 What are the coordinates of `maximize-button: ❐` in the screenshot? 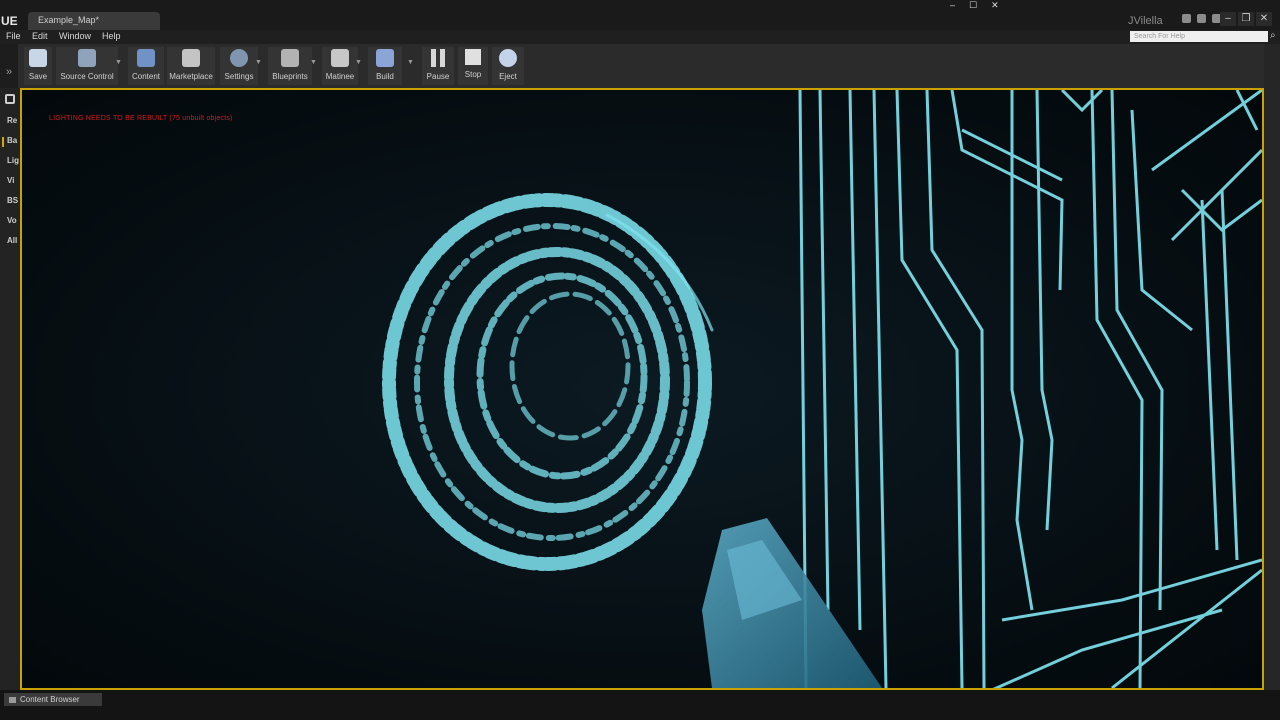 It's located at (1246, 19).